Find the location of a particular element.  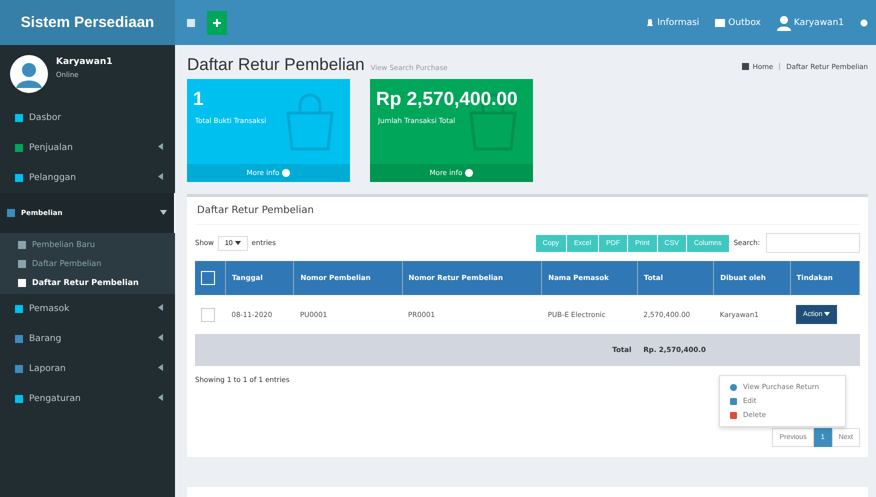

nav-link: Karyawan1 is located at coordinates (810, 22).